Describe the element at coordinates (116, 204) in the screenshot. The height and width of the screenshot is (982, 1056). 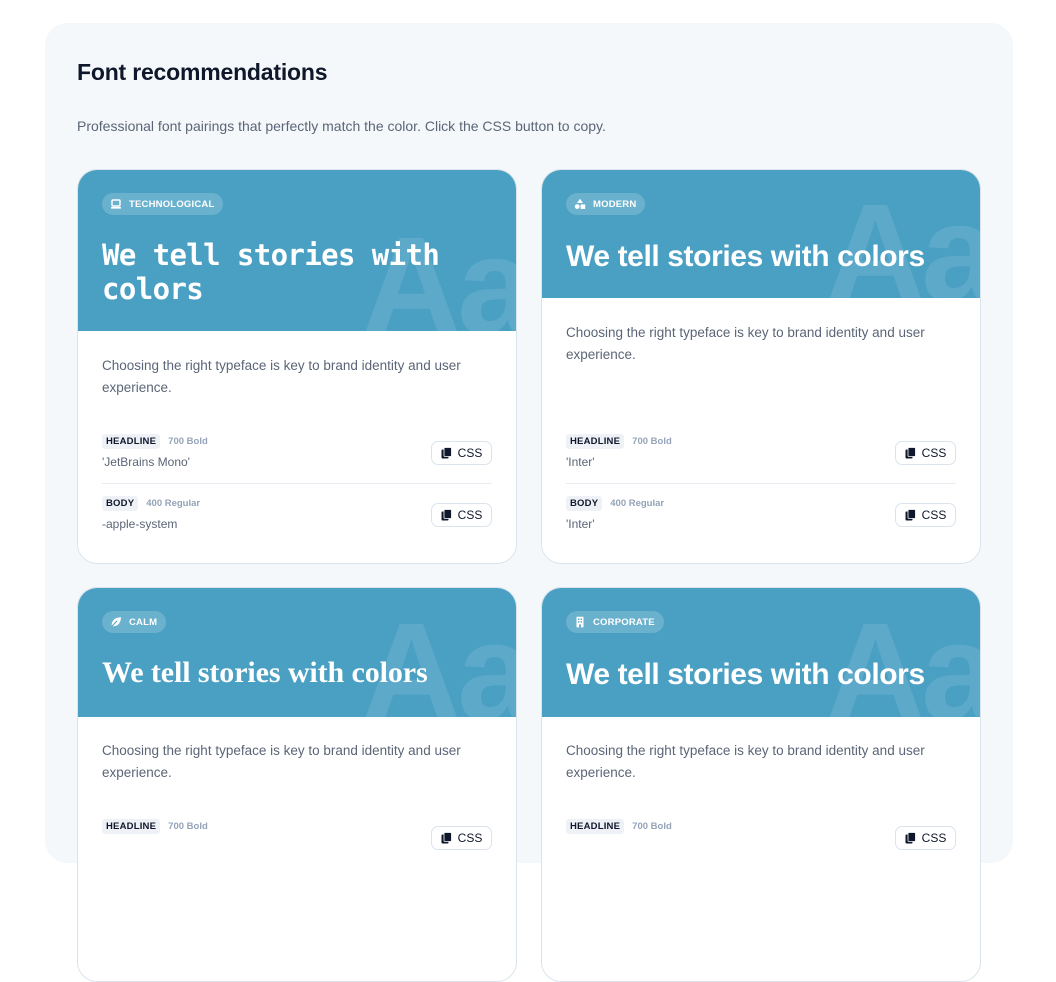
I see `laptop-icon` at that location.